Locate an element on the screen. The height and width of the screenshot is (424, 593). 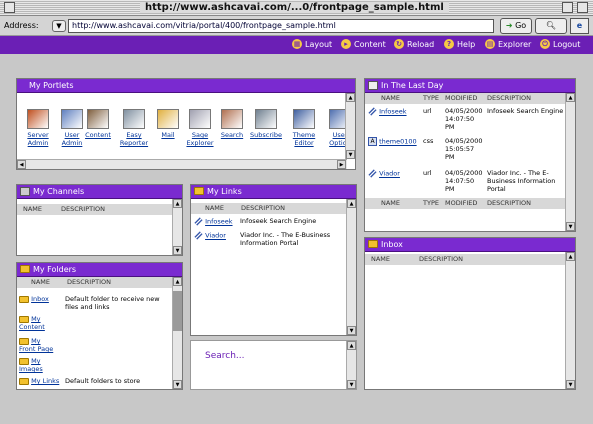
portlet-label: Search is located at coordinates (232, 135).